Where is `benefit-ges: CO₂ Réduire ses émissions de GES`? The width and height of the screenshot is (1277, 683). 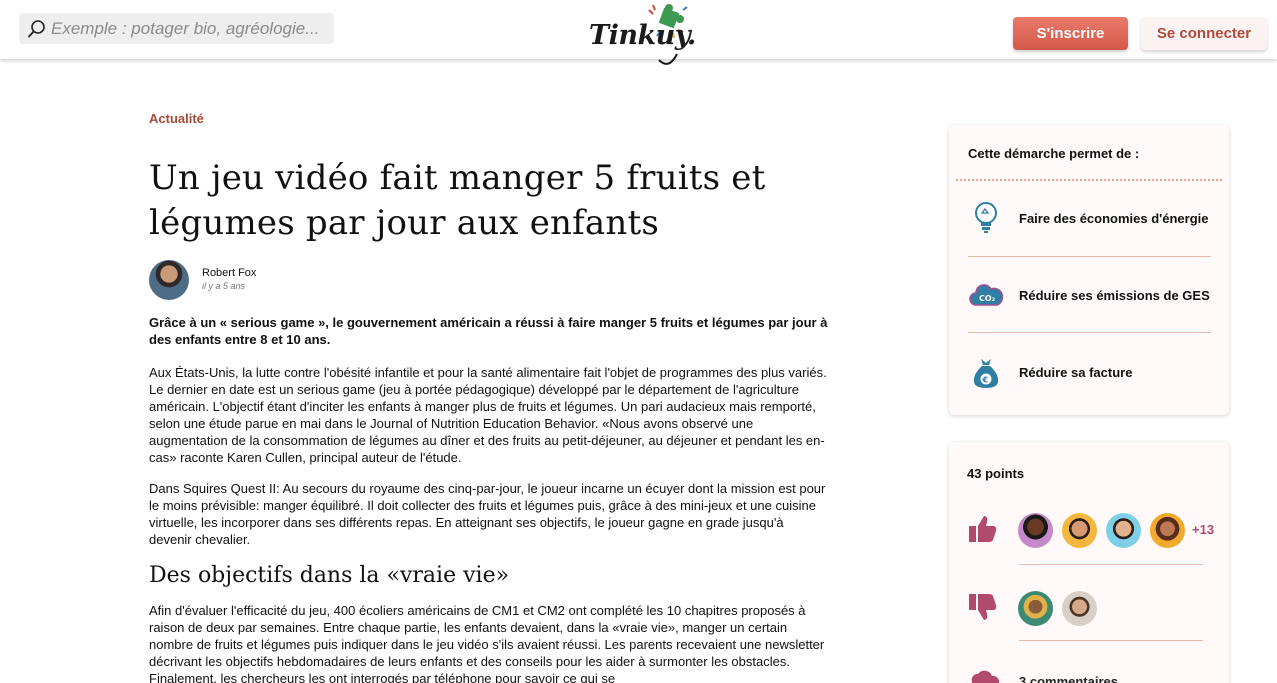
benefit-ges: CO₂ Réduire ses émissions de GES is located at coordinates (1089, 295).